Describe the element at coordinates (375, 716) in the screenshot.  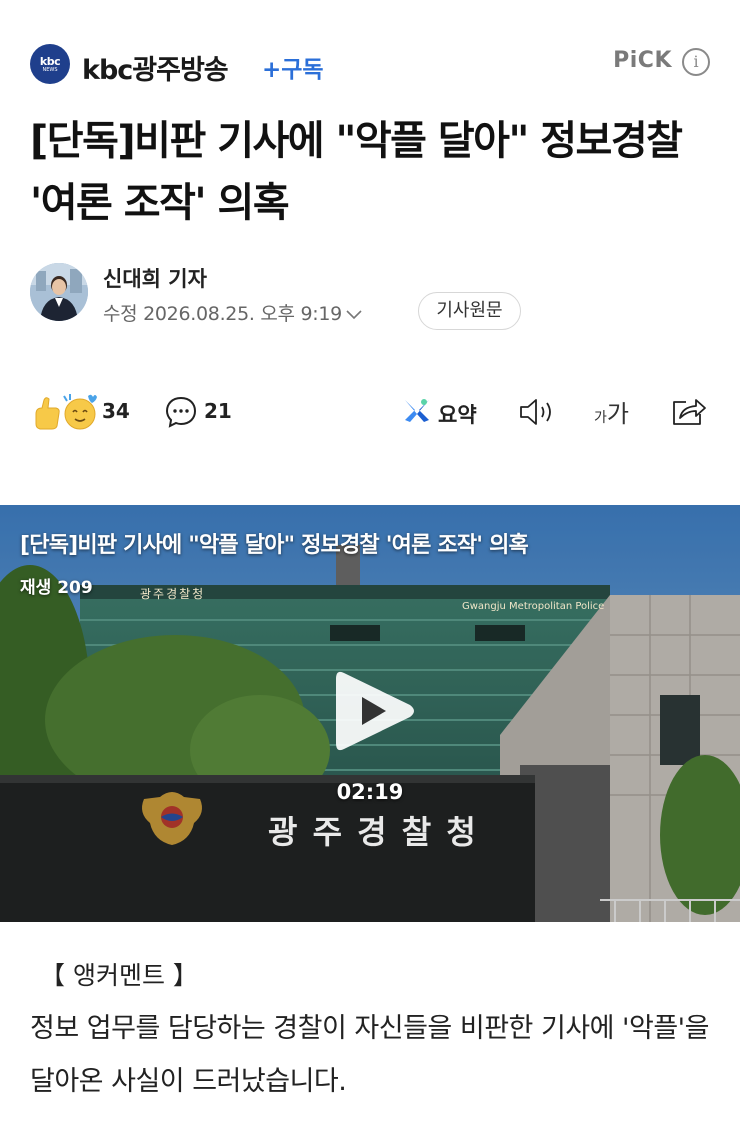
I see `play-icon` at that location.